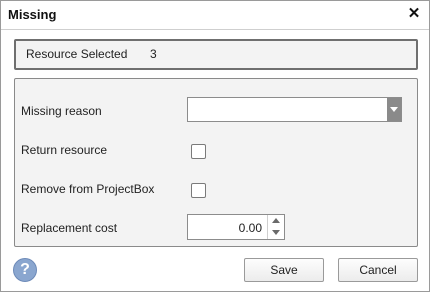 The height and width of the screenshot is (292, 430). Describe the element at coordinates (215, 15) in the screenshot. I see `title-bar: Missing ✕` at that location.